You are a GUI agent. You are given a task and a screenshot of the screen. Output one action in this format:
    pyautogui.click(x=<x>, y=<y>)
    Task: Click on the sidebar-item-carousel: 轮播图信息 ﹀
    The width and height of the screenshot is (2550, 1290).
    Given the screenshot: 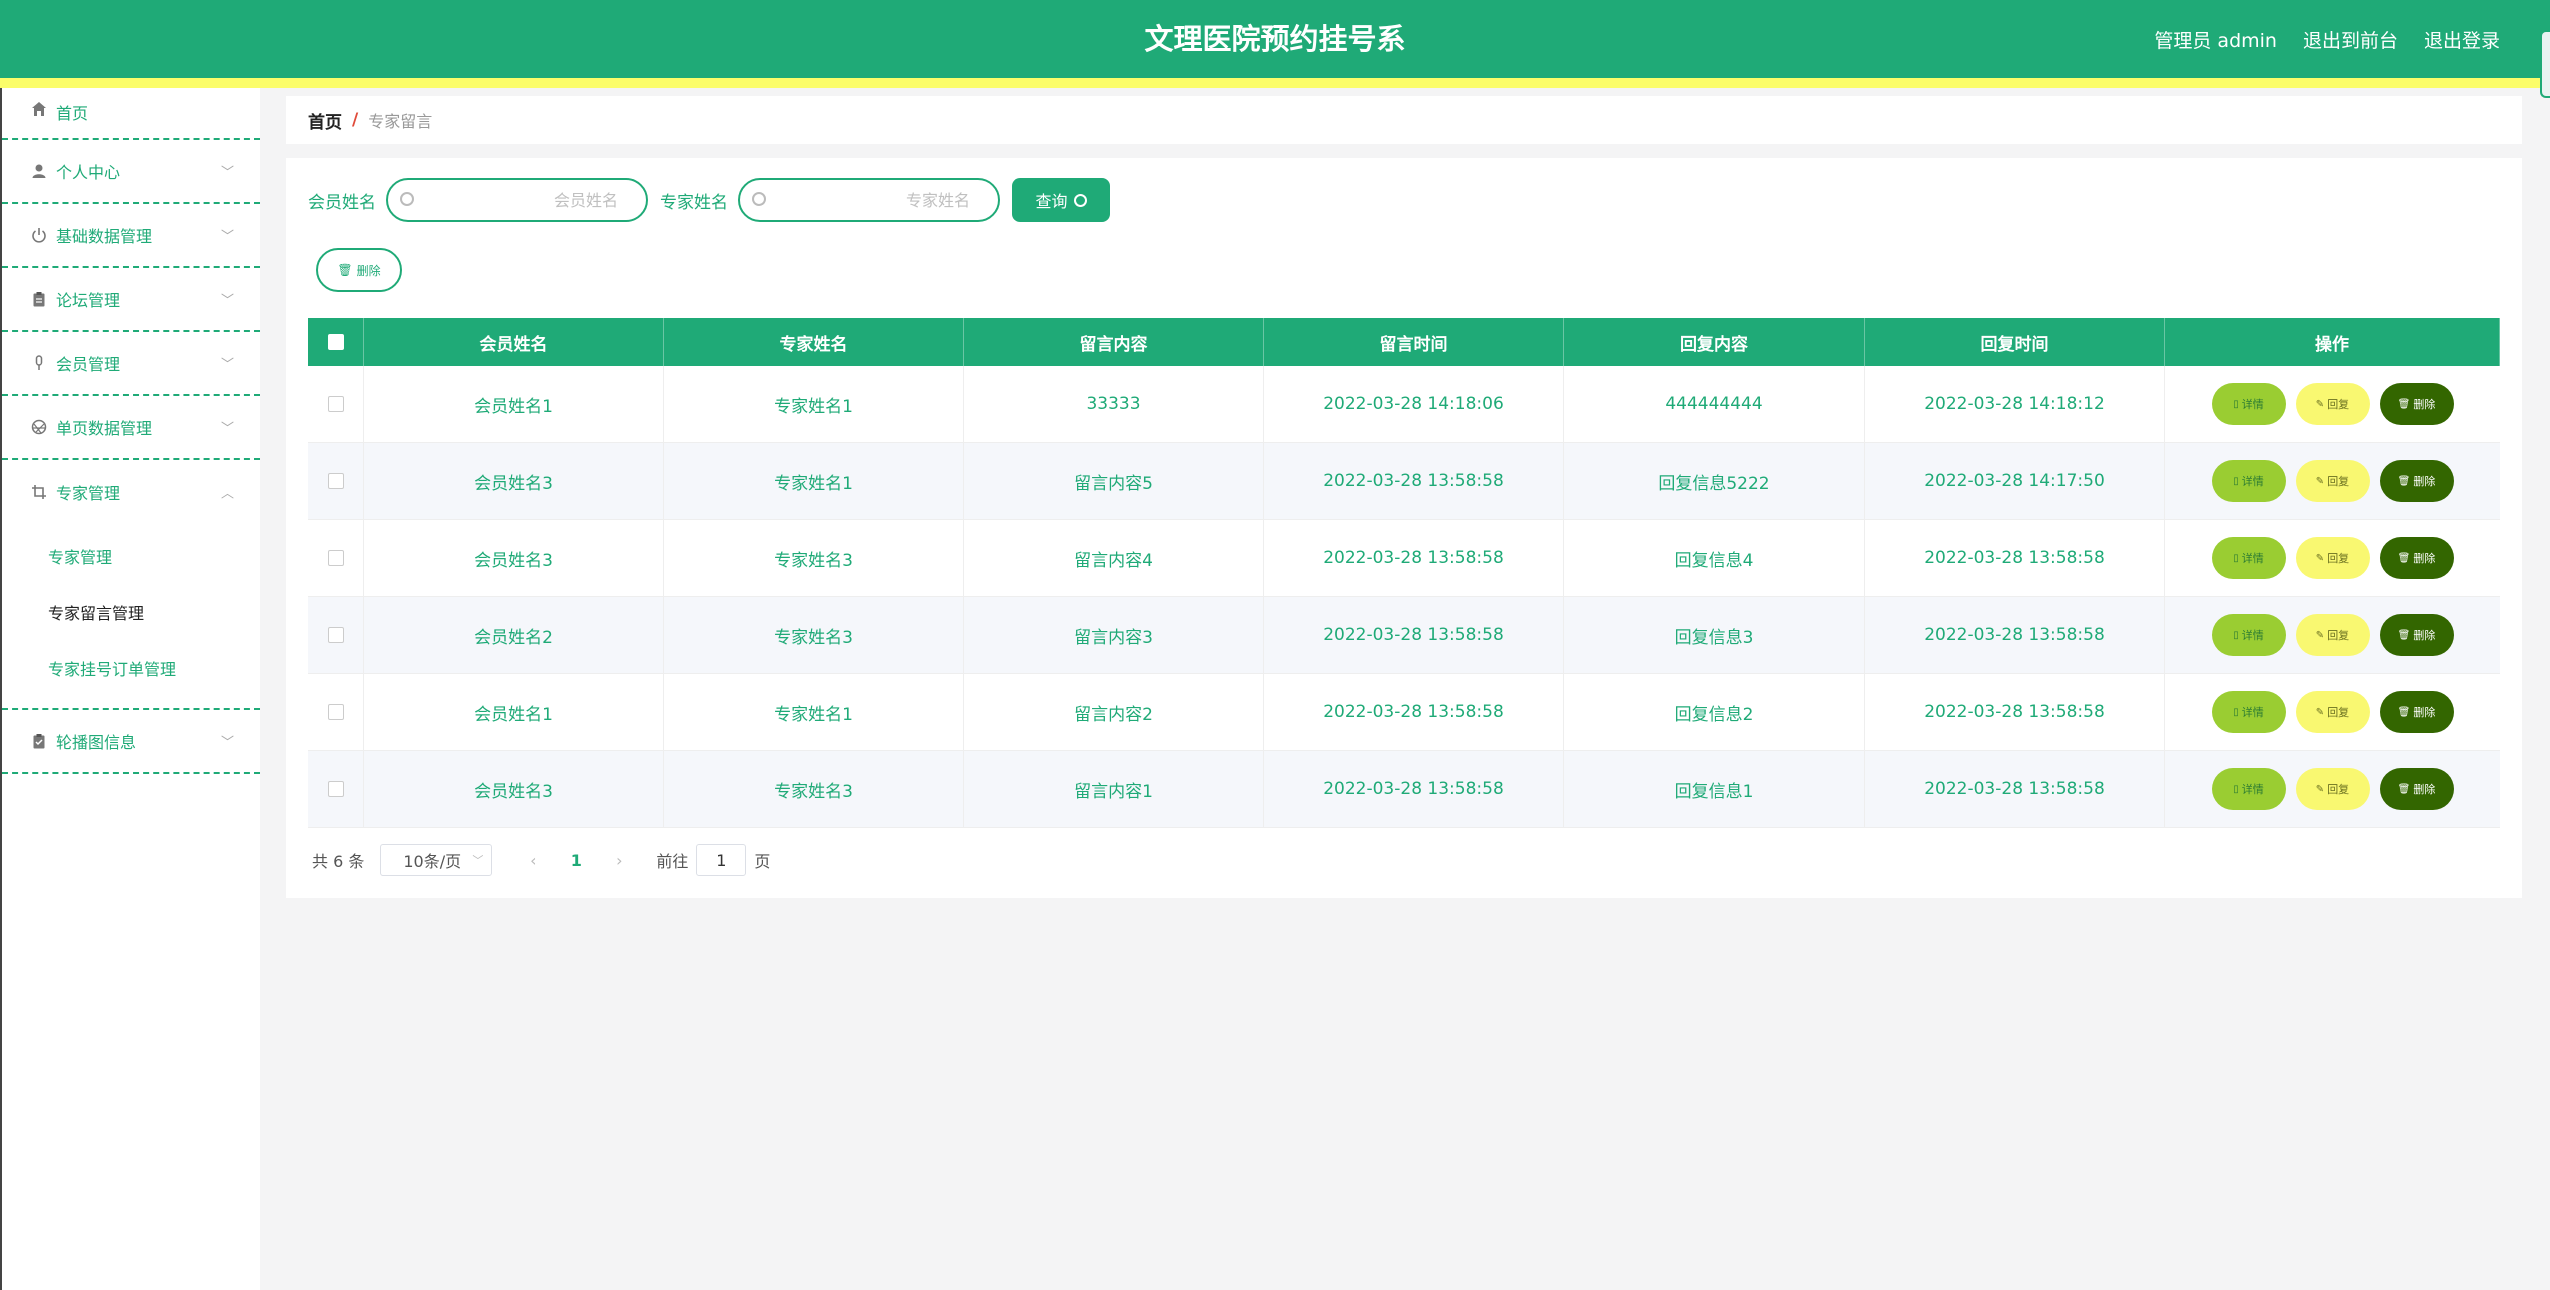 What is the action you would take?
    pyautogui.click(x=131, y=742)
    